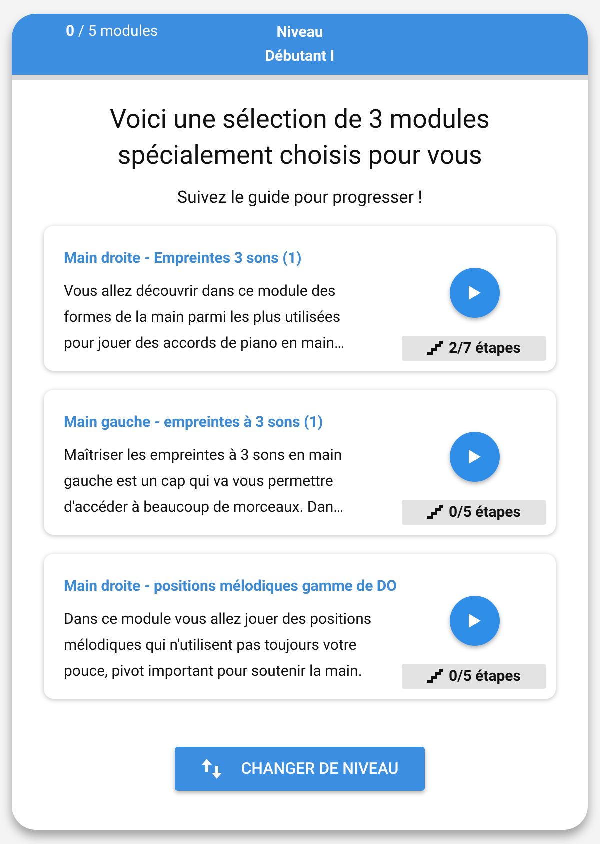 The image size is (600, 844). Describe the element at coordinates (218, 645) in the screenshot. I see `module-description: Dans ce module vous allez jouer des positions mélodiques qui n'utilisent pas toujours votre pouce, pivot important pour soutenir la main.` at that location.